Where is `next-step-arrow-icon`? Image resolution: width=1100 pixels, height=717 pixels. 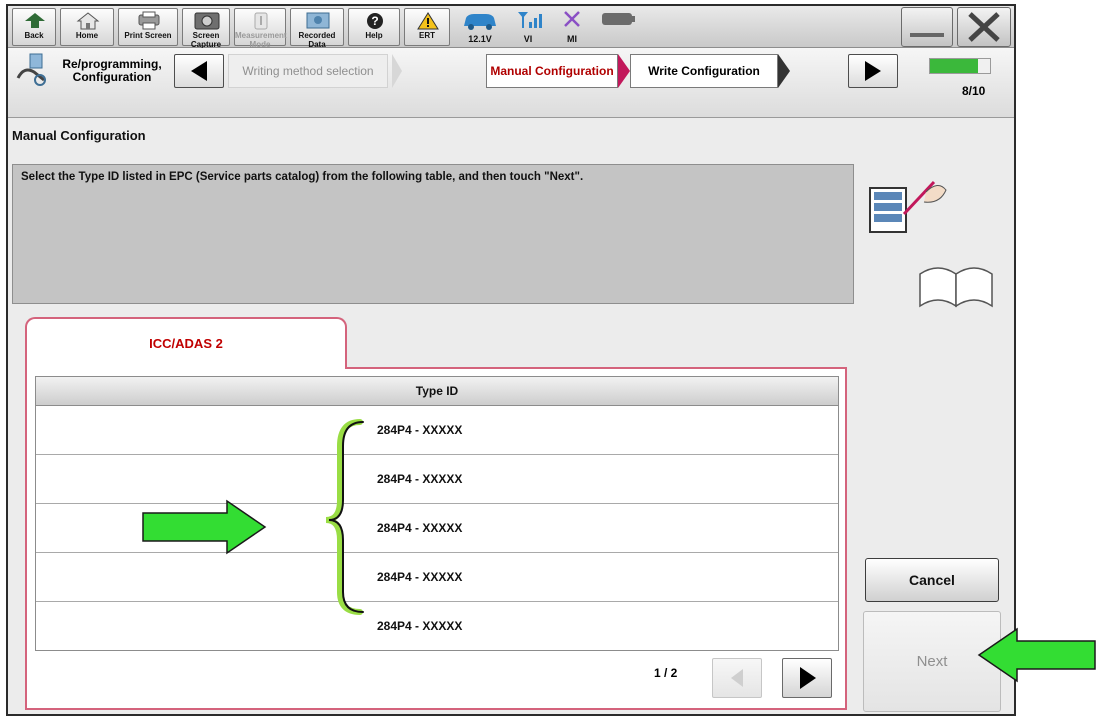
next-step-arrow-icon is located at coordinates (784, 71).